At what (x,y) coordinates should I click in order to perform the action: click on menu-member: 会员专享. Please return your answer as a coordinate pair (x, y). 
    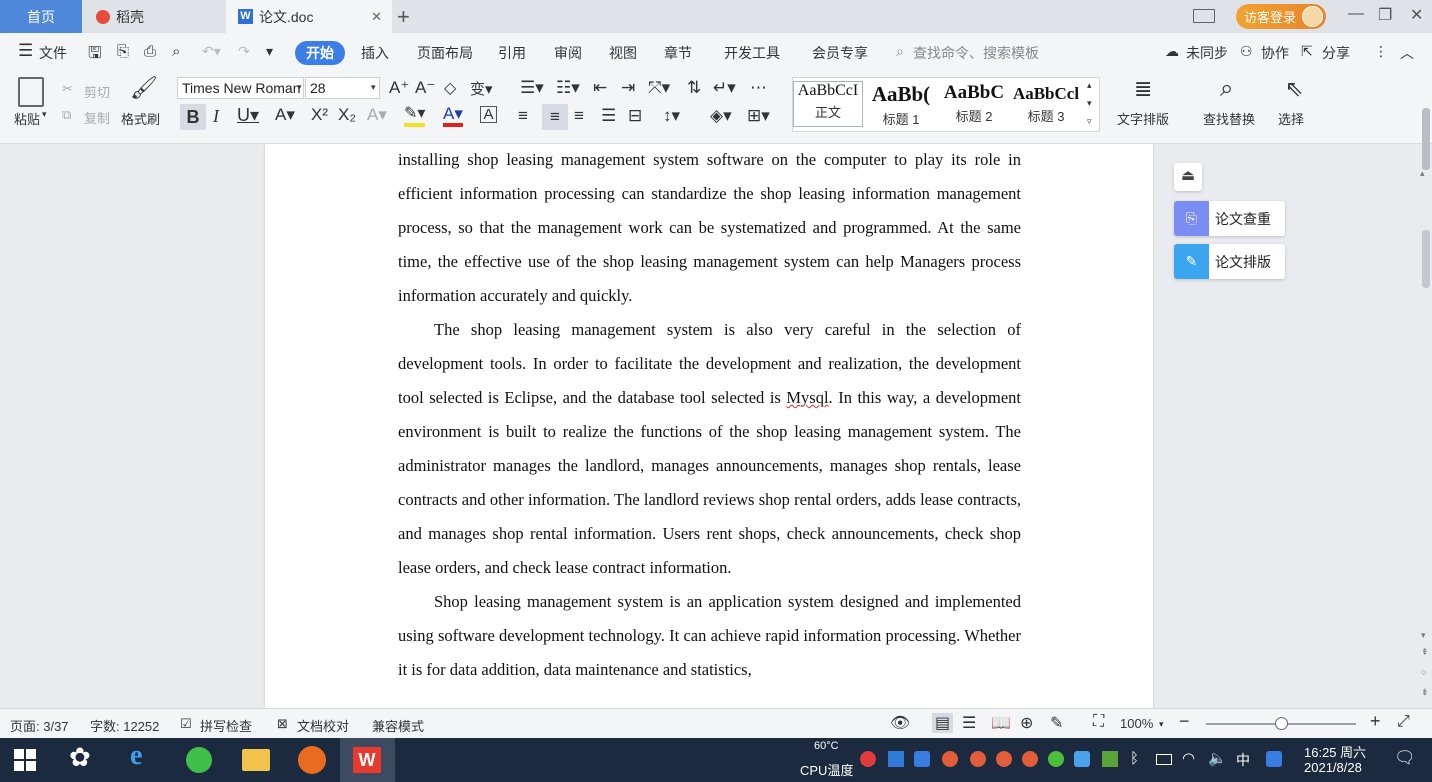
    Looking at the image, I should click on (840, 53).